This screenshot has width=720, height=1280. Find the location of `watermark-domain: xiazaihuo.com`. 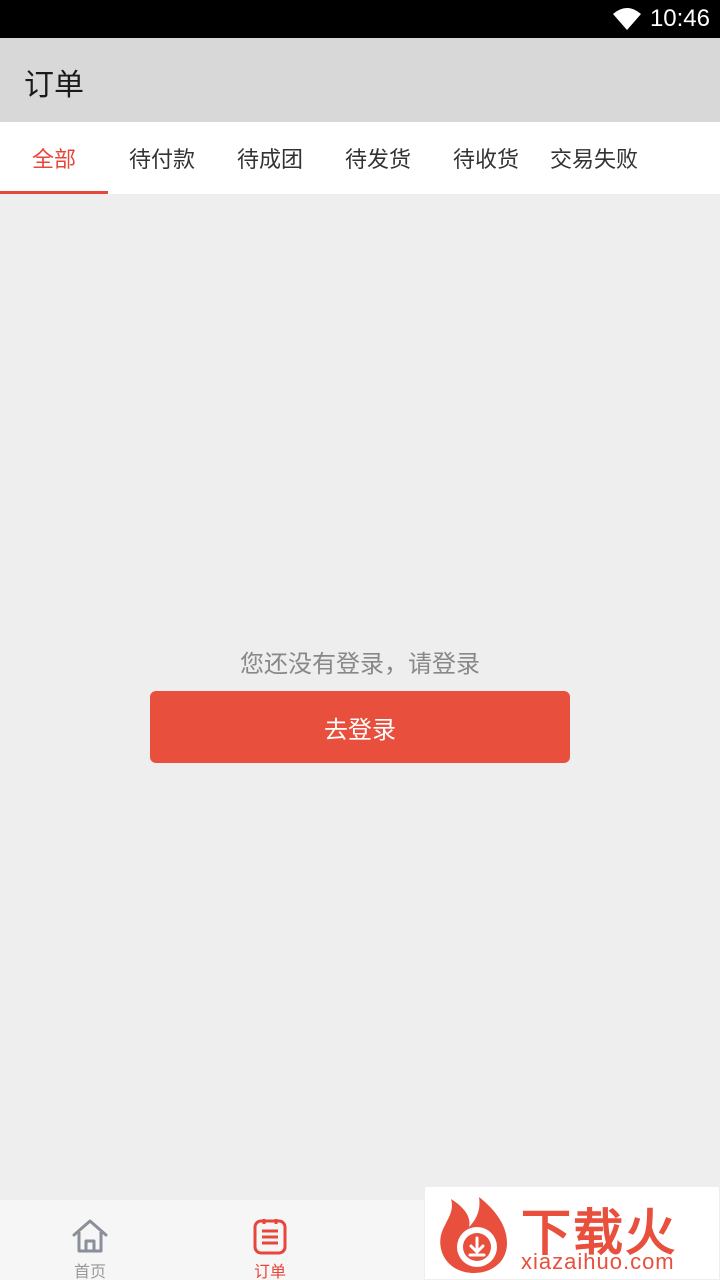

watermark-domain: xiazaihuo.com is located at coordinates (598, 1261).